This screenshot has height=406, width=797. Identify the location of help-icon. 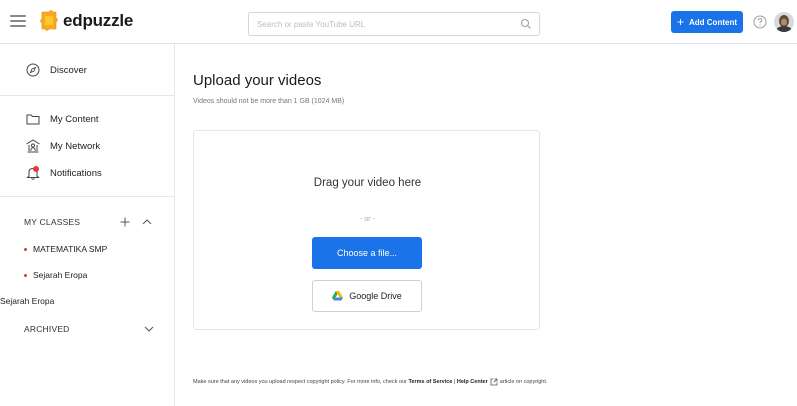
(760, 22).